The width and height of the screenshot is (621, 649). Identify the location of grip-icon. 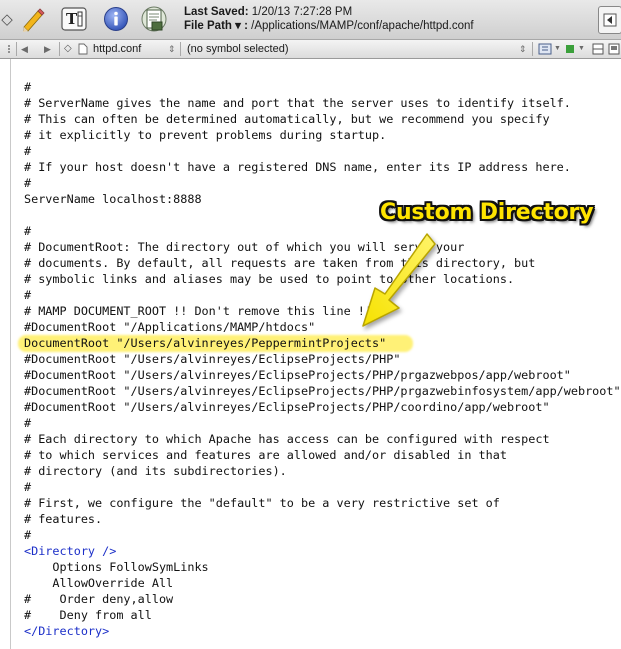
(9, 49).